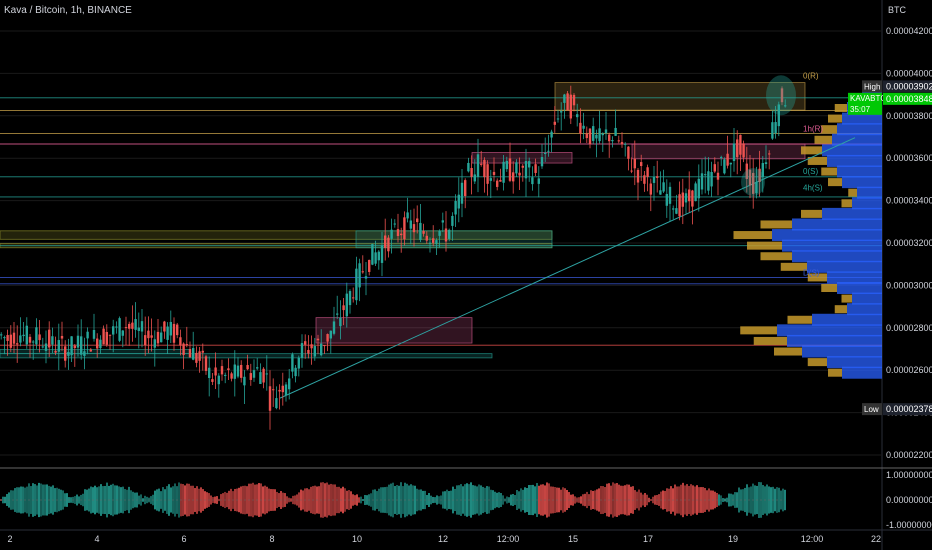 The height and width of the screenshot is (550, 932). I want to click on y-tick-label: 0.00003800, so click(909, 116).